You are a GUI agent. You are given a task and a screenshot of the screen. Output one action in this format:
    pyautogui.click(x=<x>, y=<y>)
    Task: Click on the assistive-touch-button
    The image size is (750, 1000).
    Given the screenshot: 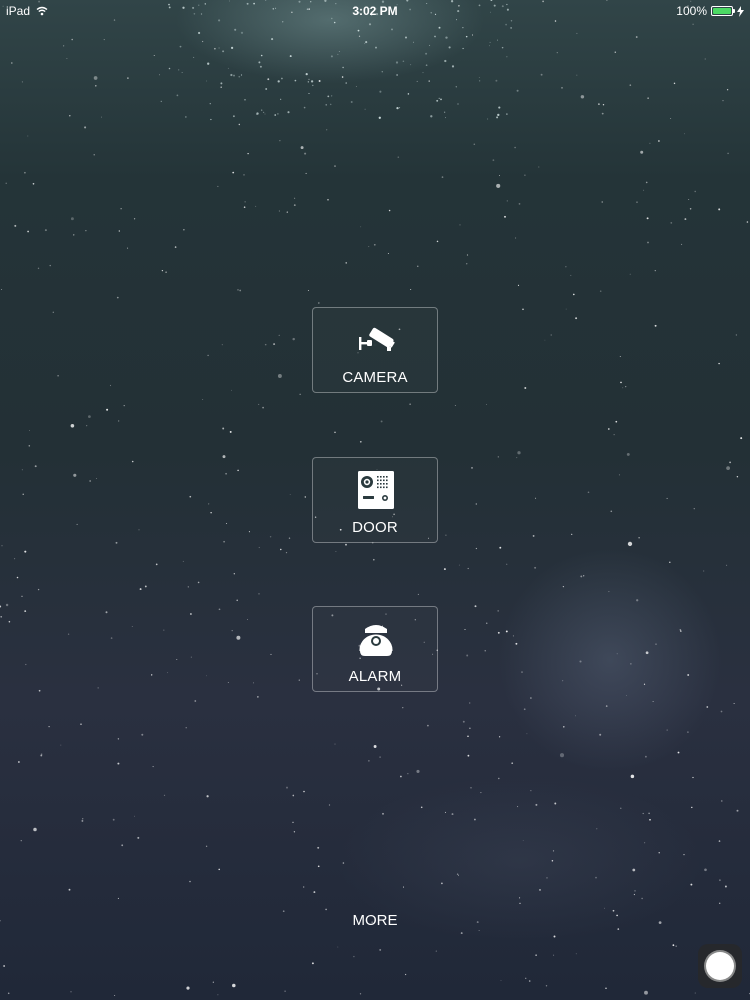 What is the action you would take?
    pyautogui.click(x=720, y=966)
    